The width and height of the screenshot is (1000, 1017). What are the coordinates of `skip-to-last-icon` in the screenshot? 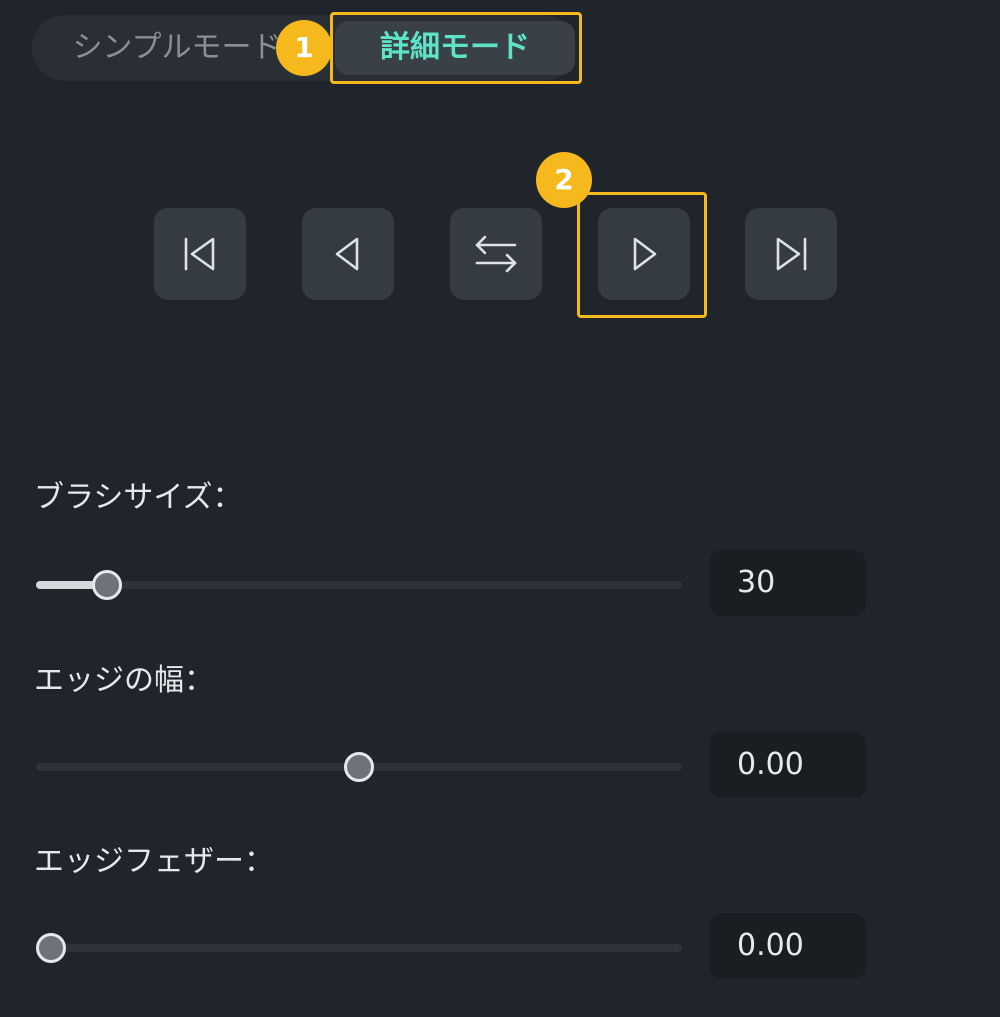 It's located at (791, 254).